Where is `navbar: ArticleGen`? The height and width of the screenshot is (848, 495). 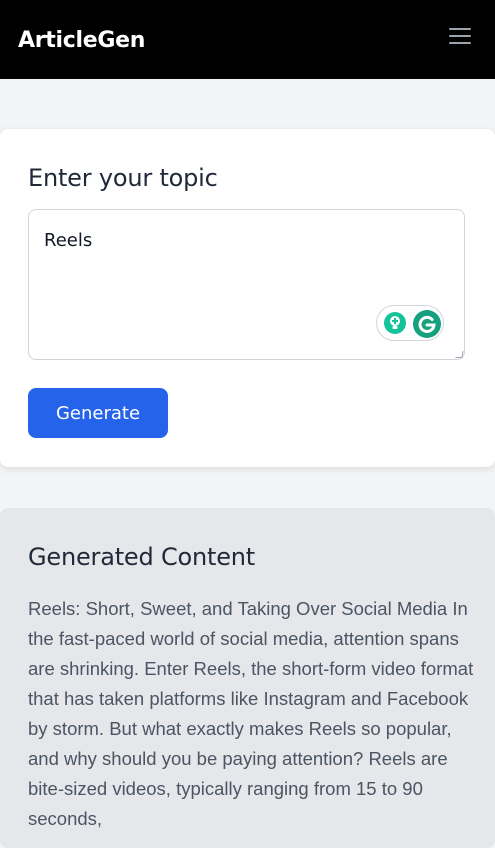 navbar: ArticleGen is located at coordinates (247, 39).